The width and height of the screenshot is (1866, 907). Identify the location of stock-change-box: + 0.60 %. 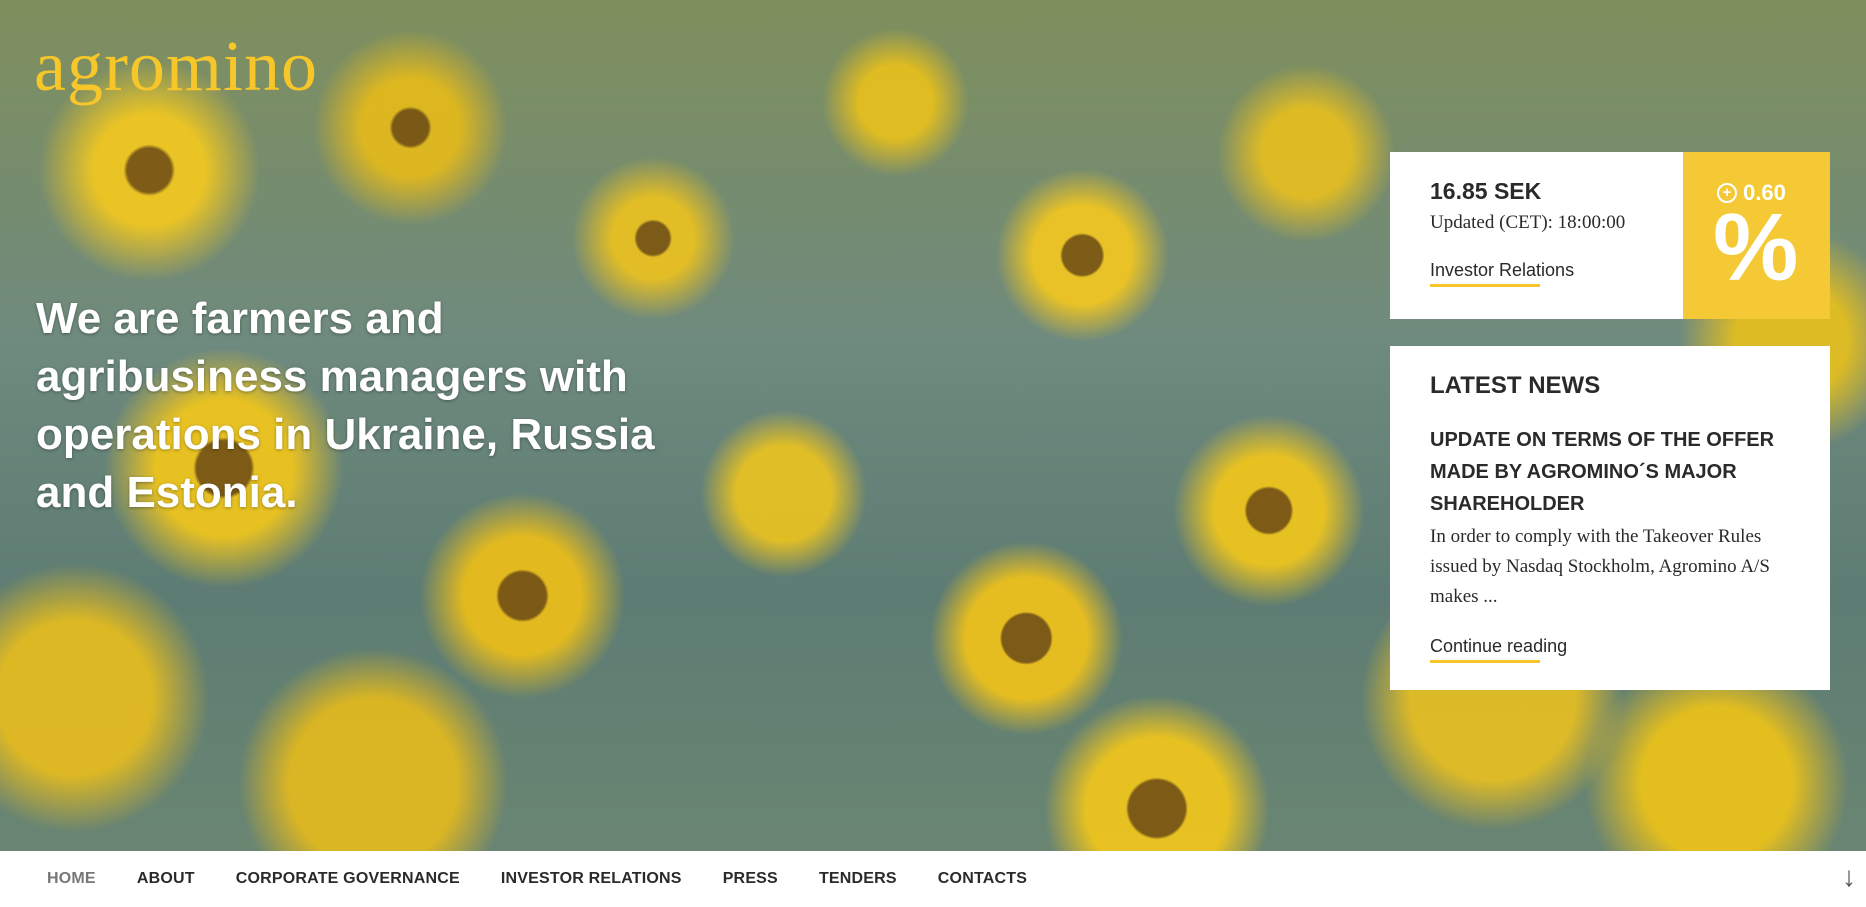
(1756, 235).